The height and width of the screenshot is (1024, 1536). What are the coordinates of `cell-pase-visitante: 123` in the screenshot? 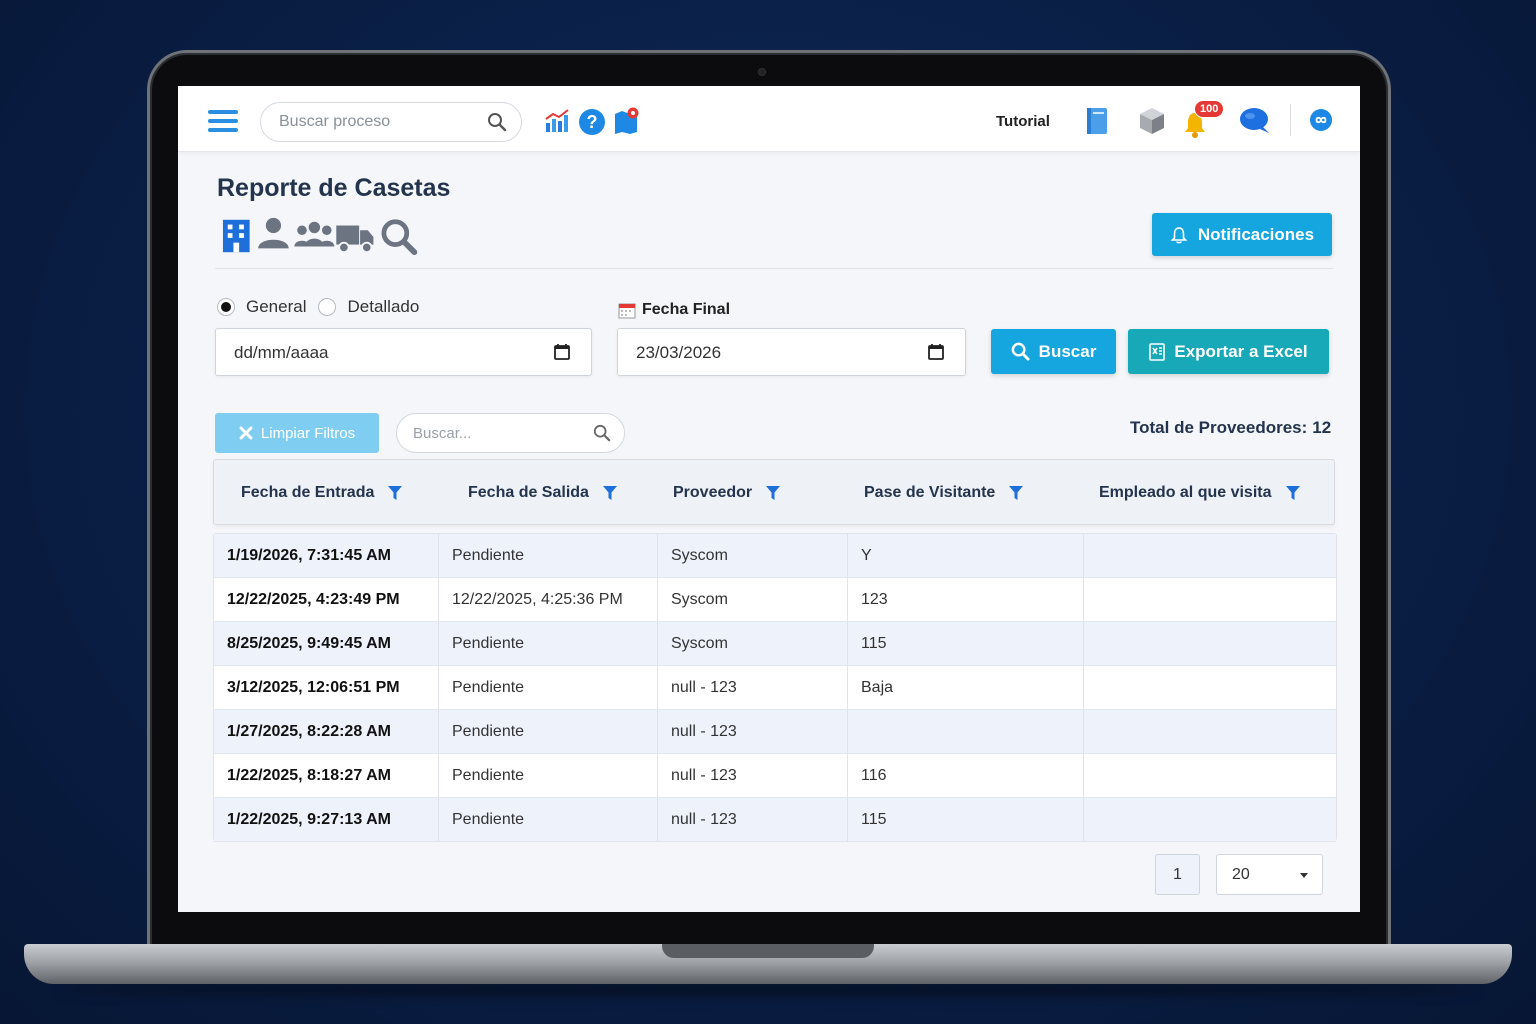 It's located at (966, 600).